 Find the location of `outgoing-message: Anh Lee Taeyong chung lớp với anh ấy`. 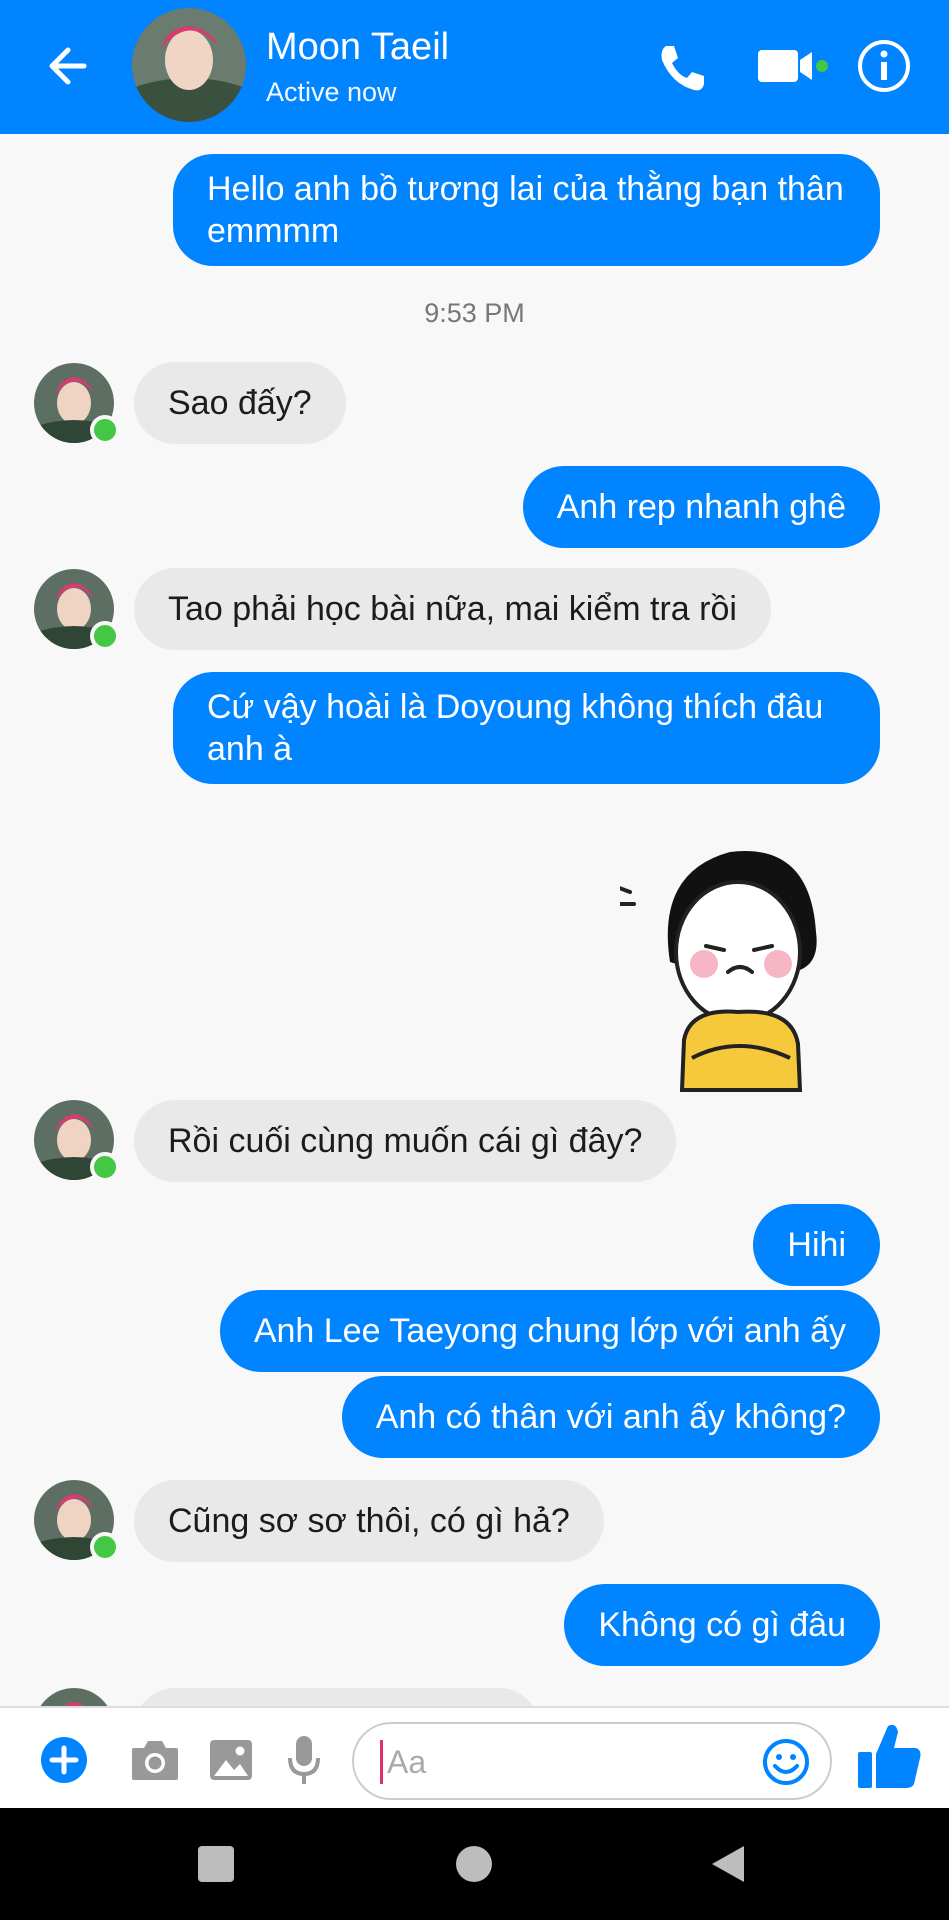

outgoing-message: Anh Lee Taeyong chung lớp với anh ấy is located at coordinates (549, 1331).